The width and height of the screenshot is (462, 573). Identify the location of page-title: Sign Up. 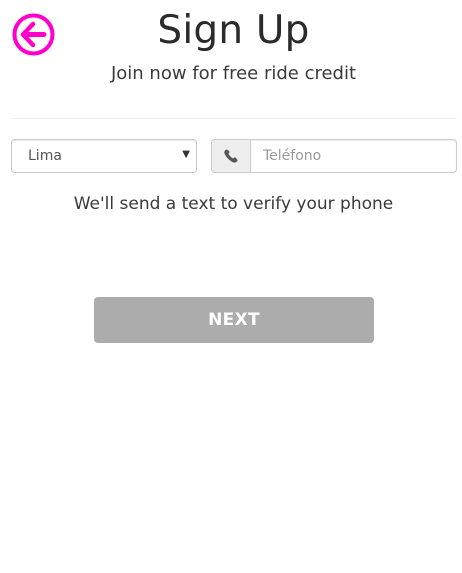
(233, 30).